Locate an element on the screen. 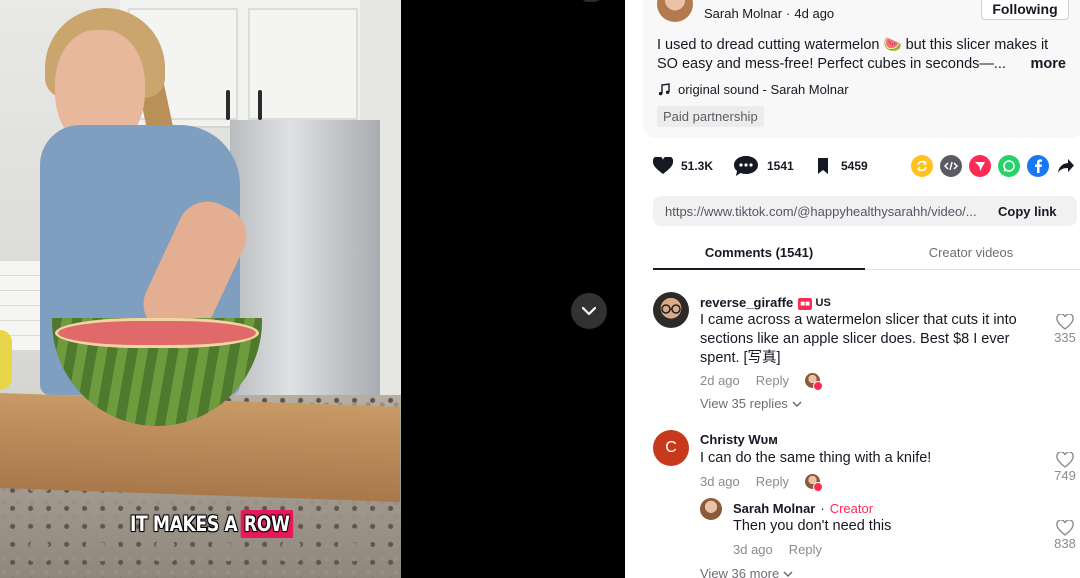 The image size is (1080, 578). comment-like-count: 749 is located at coordinates (1065, 475).